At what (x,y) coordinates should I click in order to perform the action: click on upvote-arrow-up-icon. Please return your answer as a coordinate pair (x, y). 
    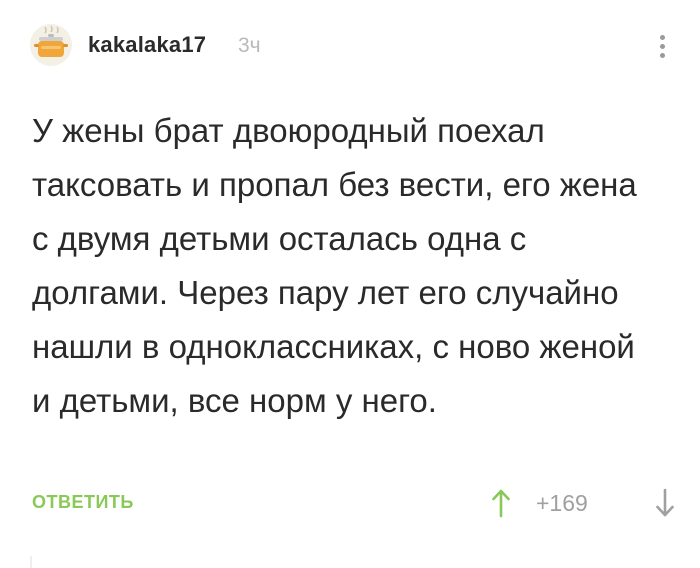
    Looking at the image, I should click on (501, 503).